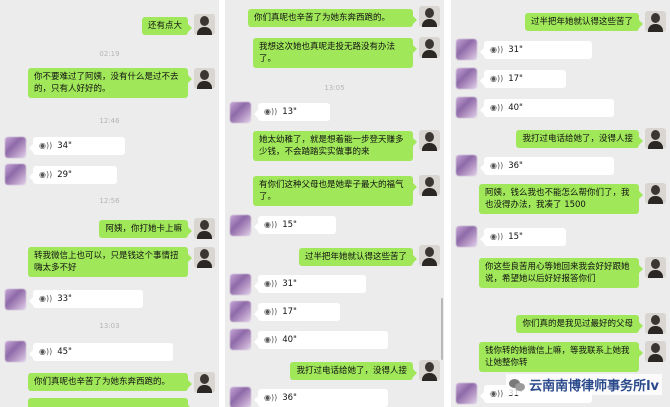  I want to click on timestamp: 12:46, so click(109, 121).